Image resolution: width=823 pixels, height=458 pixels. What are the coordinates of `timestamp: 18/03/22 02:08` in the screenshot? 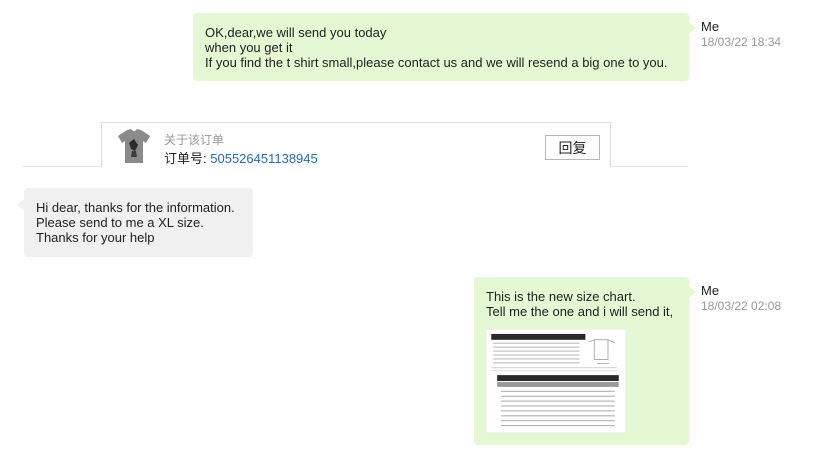 It's located at (741, 306).